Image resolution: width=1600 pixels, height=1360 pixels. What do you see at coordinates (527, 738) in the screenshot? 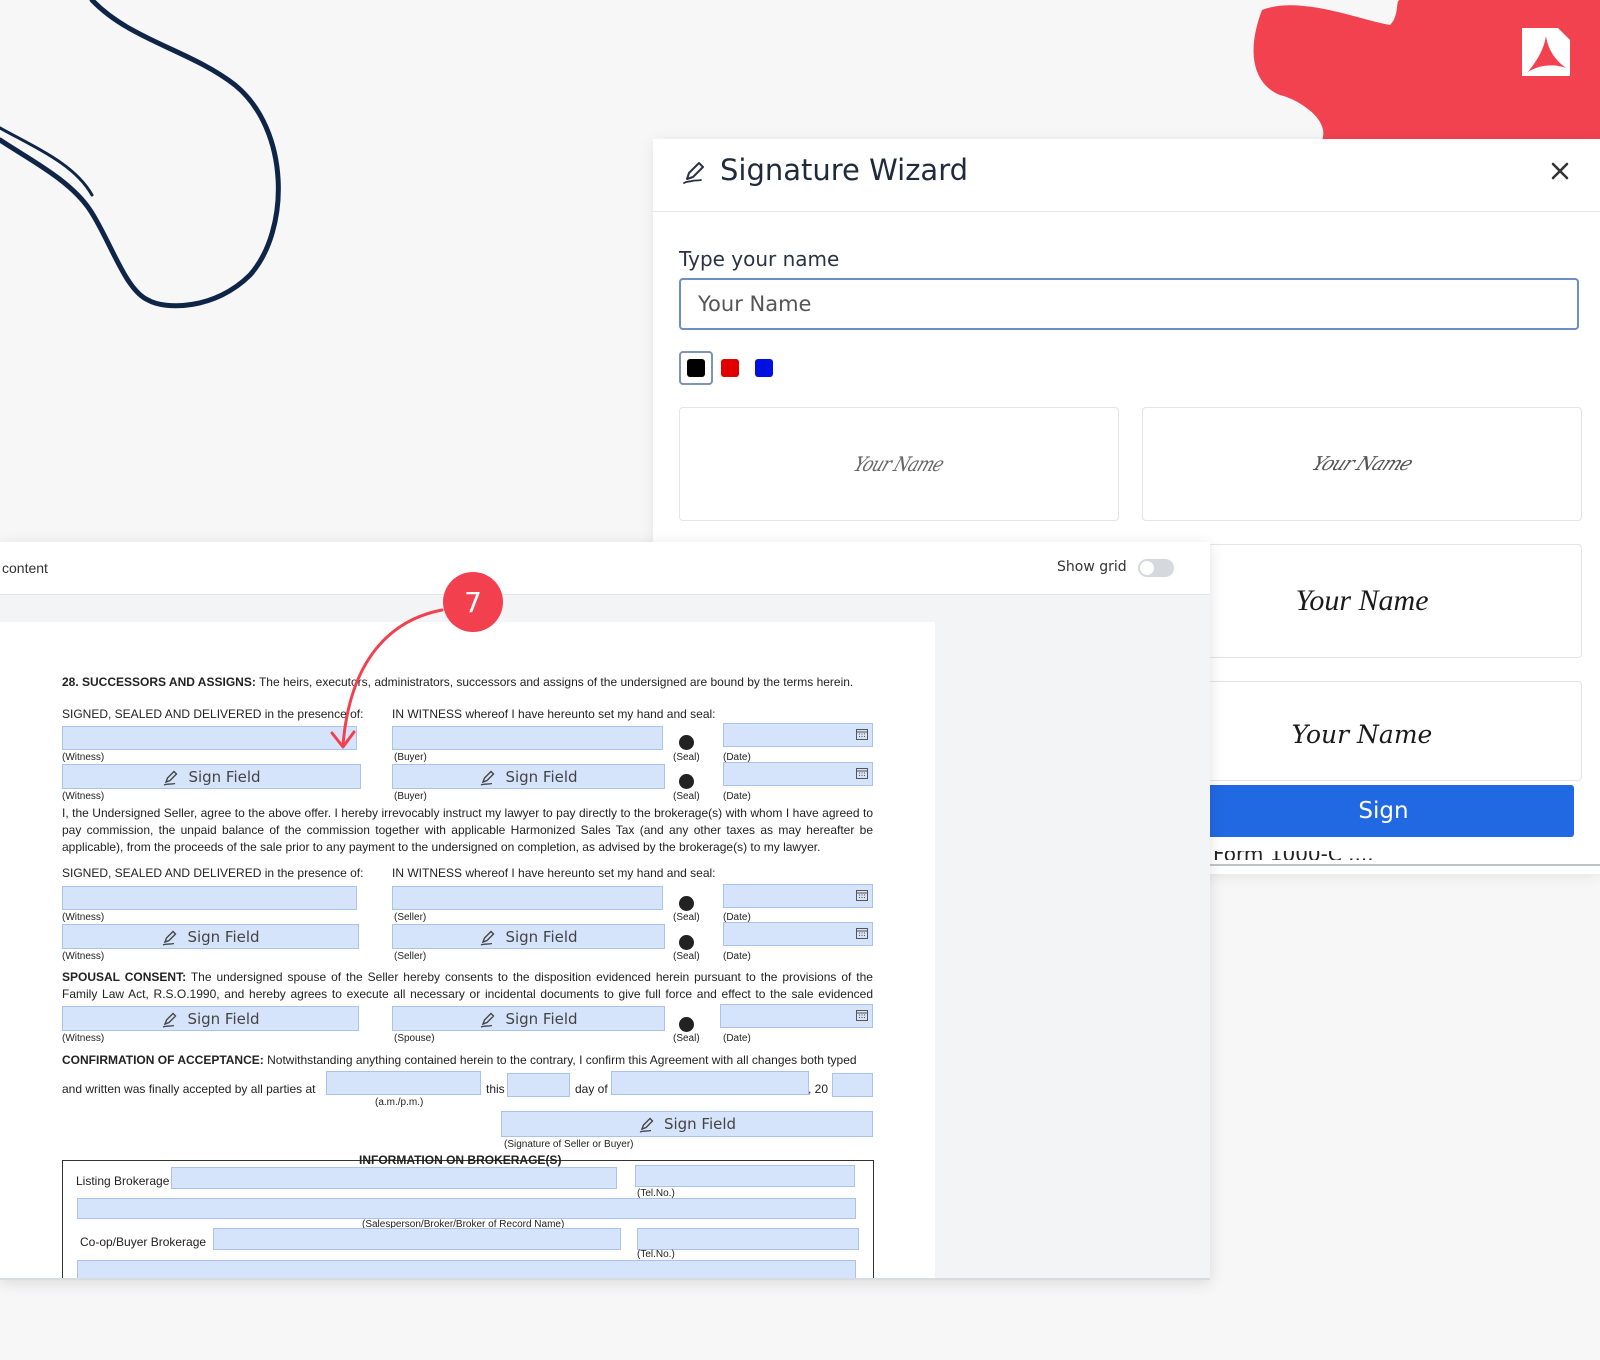
I see `buyer-field` at bounding box center [527, 738].